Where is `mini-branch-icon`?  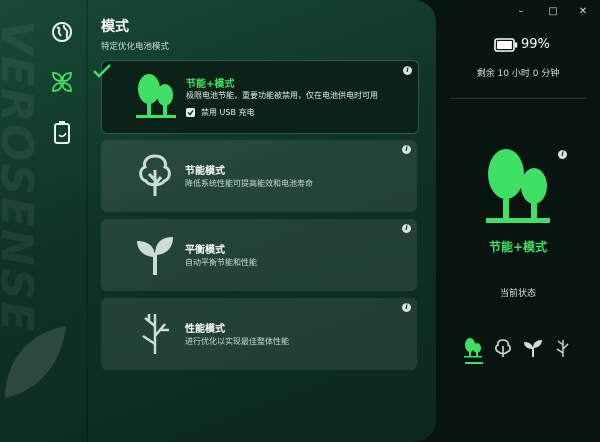 mini-branch-icon is located at coordinates (563, 348).